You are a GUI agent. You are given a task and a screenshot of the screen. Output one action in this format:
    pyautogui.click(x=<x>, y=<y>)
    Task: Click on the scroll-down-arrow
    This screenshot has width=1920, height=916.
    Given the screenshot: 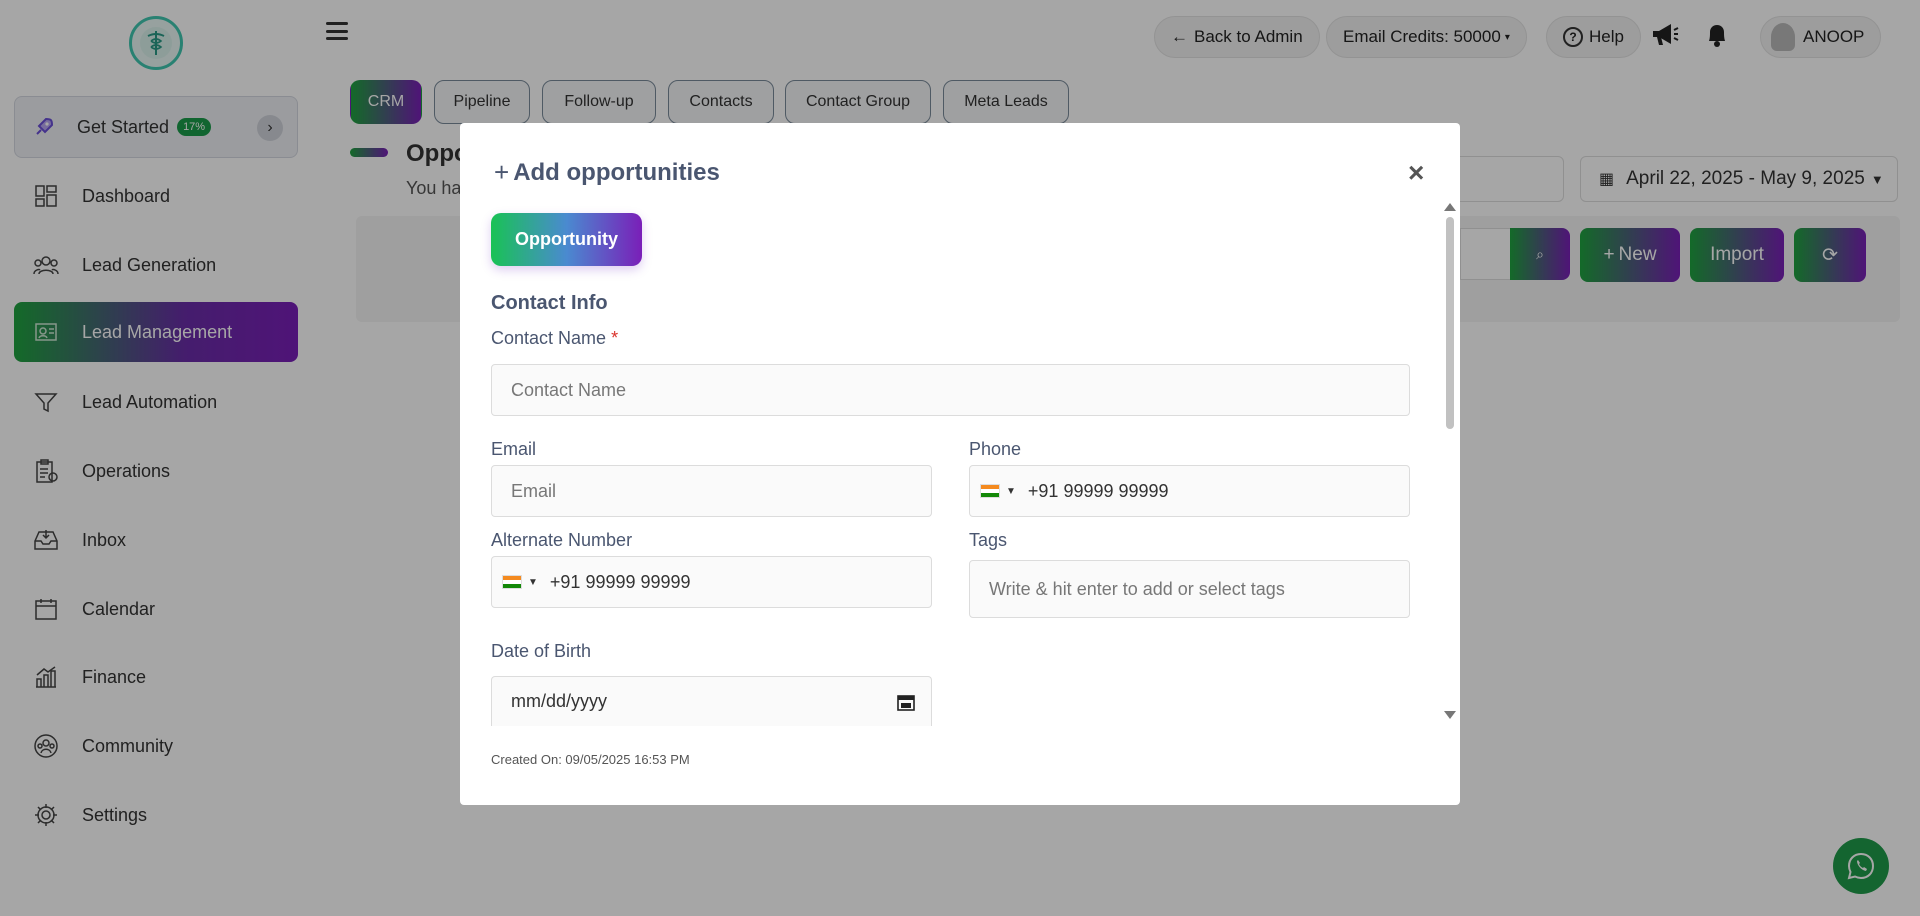 What is the action you would take?
    pyautogui.click(x=1450, y=715)
    